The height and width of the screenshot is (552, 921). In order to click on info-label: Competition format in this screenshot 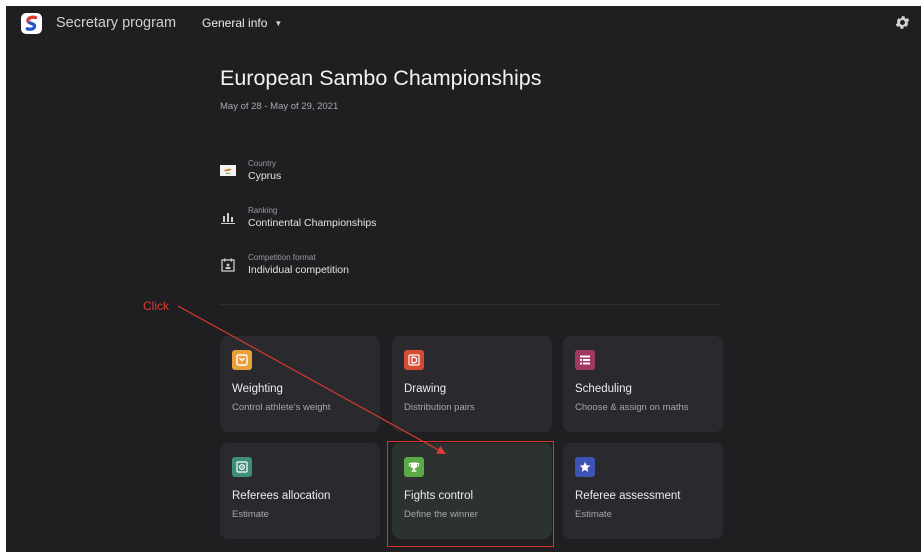, I will do `click(282, 257)`.